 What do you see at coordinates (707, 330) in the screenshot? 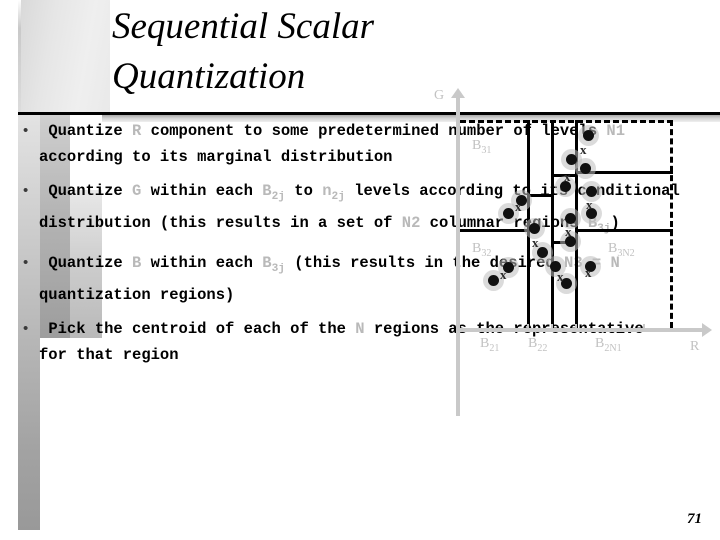
I see `x-axis-arrow-icon` at bounding box center [707, 330].